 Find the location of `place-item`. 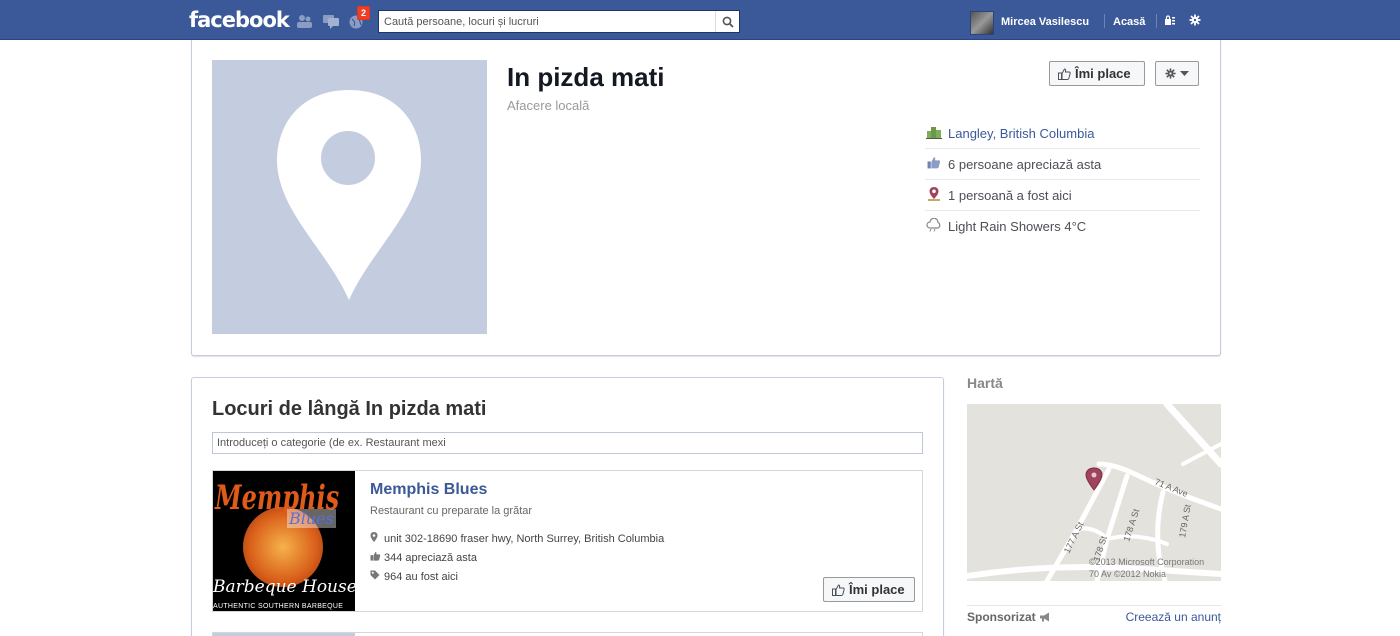

place-item is located at coordinates (567, 634).